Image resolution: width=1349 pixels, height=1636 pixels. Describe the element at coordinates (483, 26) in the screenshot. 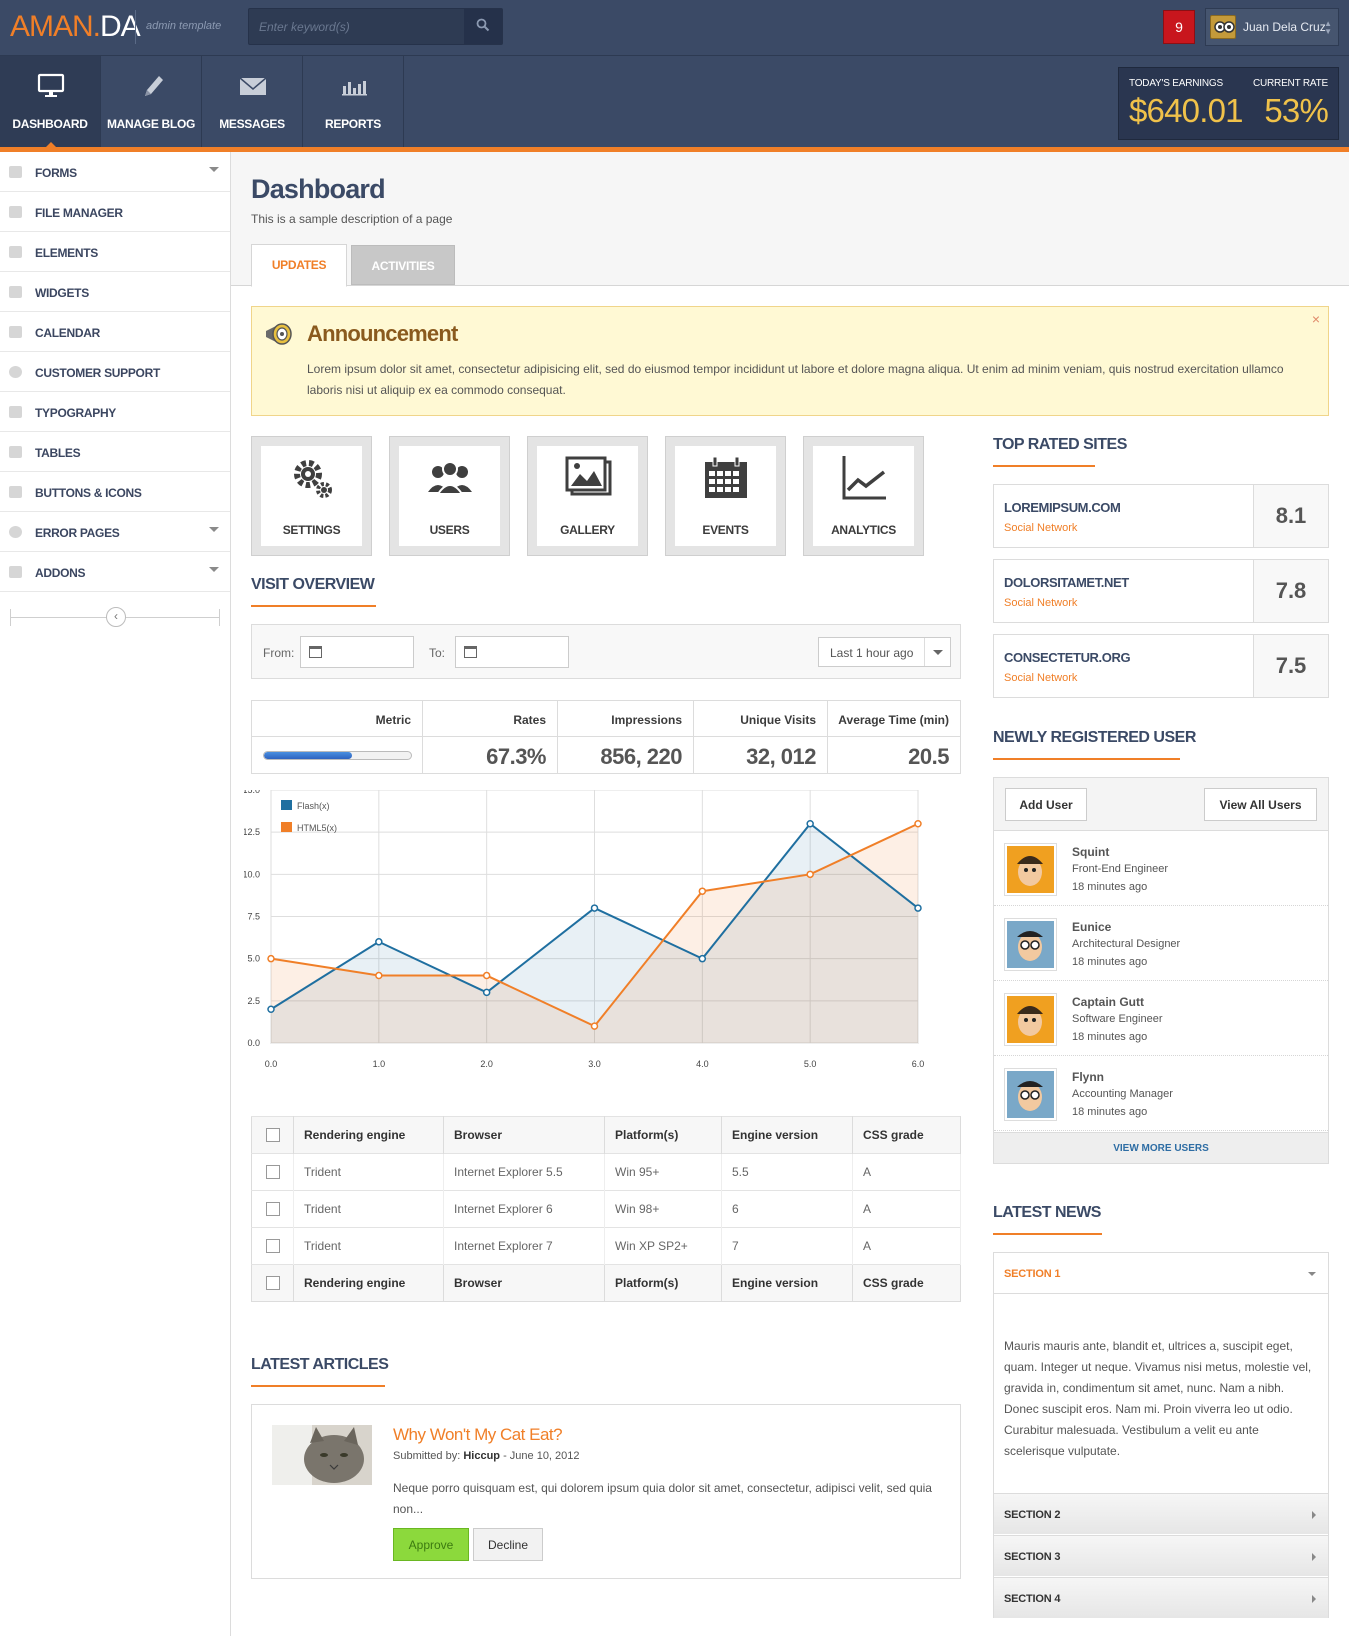

I see `search-button` at that location.